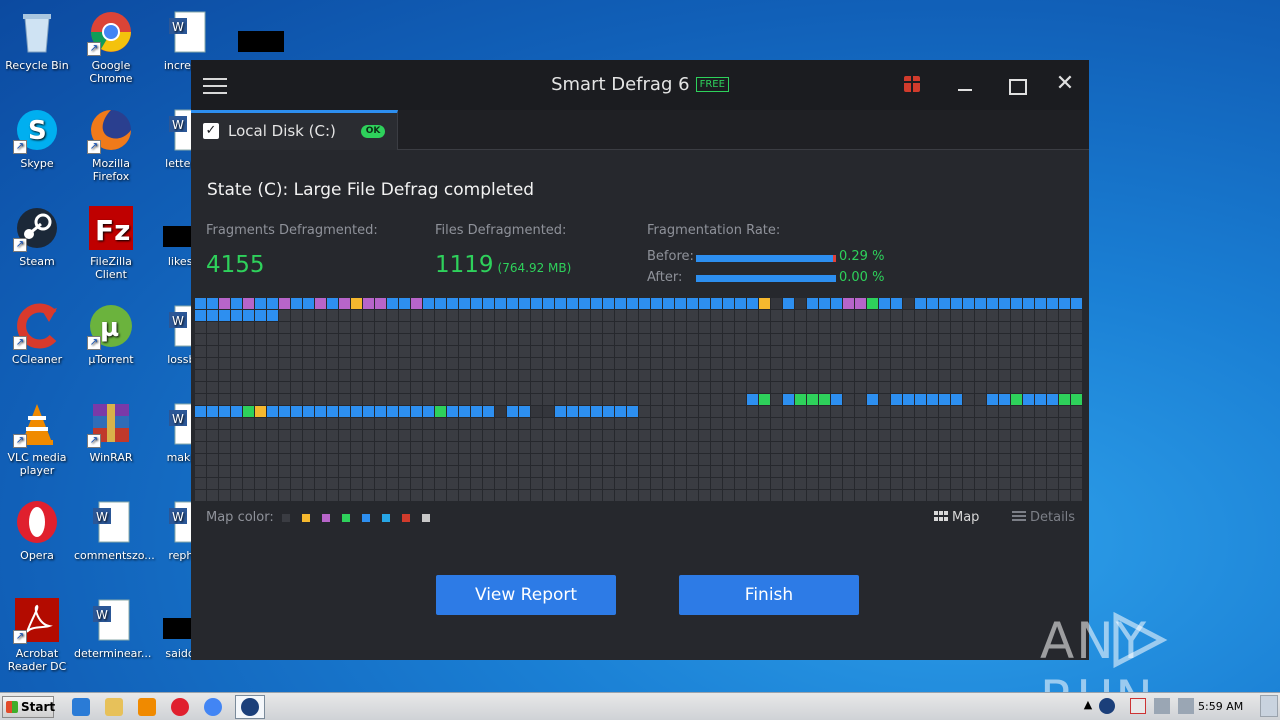  Describe the element at coordinates (965, 85) in the screenshot. I see `minimize-icon` at that location.